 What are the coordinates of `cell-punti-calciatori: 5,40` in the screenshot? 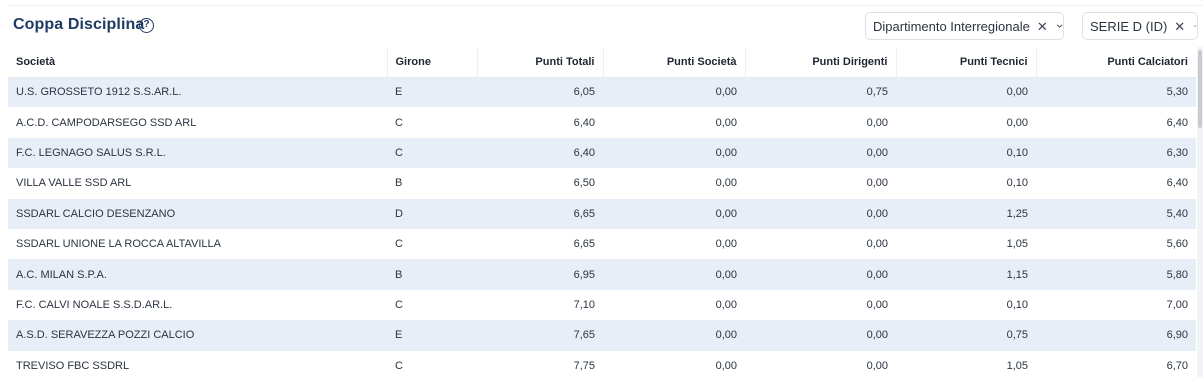 It's located at (1116, 213).